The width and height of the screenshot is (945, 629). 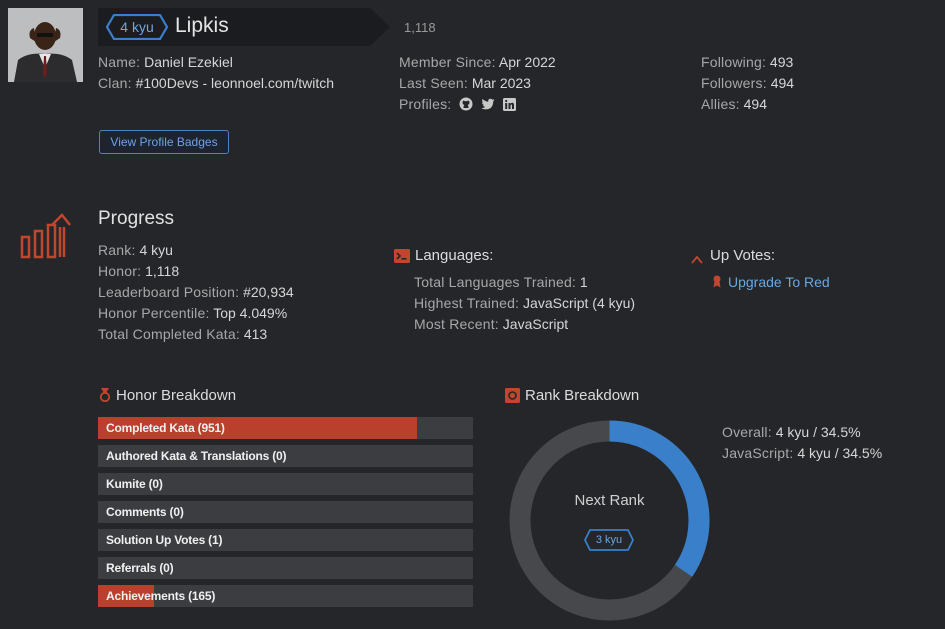 I want to click on percentile-value: Top 4.049%, so click(x=250, y=313).